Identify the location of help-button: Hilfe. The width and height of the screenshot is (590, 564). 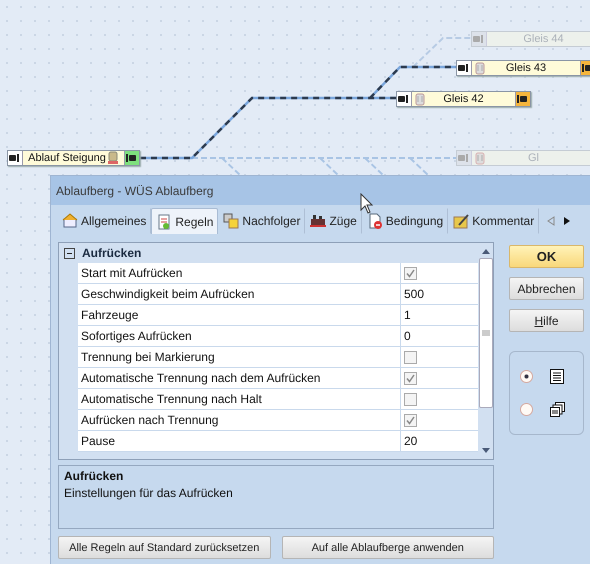
(546, 320).